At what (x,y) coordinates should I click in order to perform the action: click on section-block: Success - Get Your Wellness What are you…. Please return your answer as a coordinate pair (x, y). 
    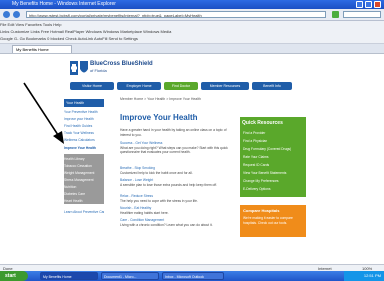
    Looking at the image, I should click on (175, 148).